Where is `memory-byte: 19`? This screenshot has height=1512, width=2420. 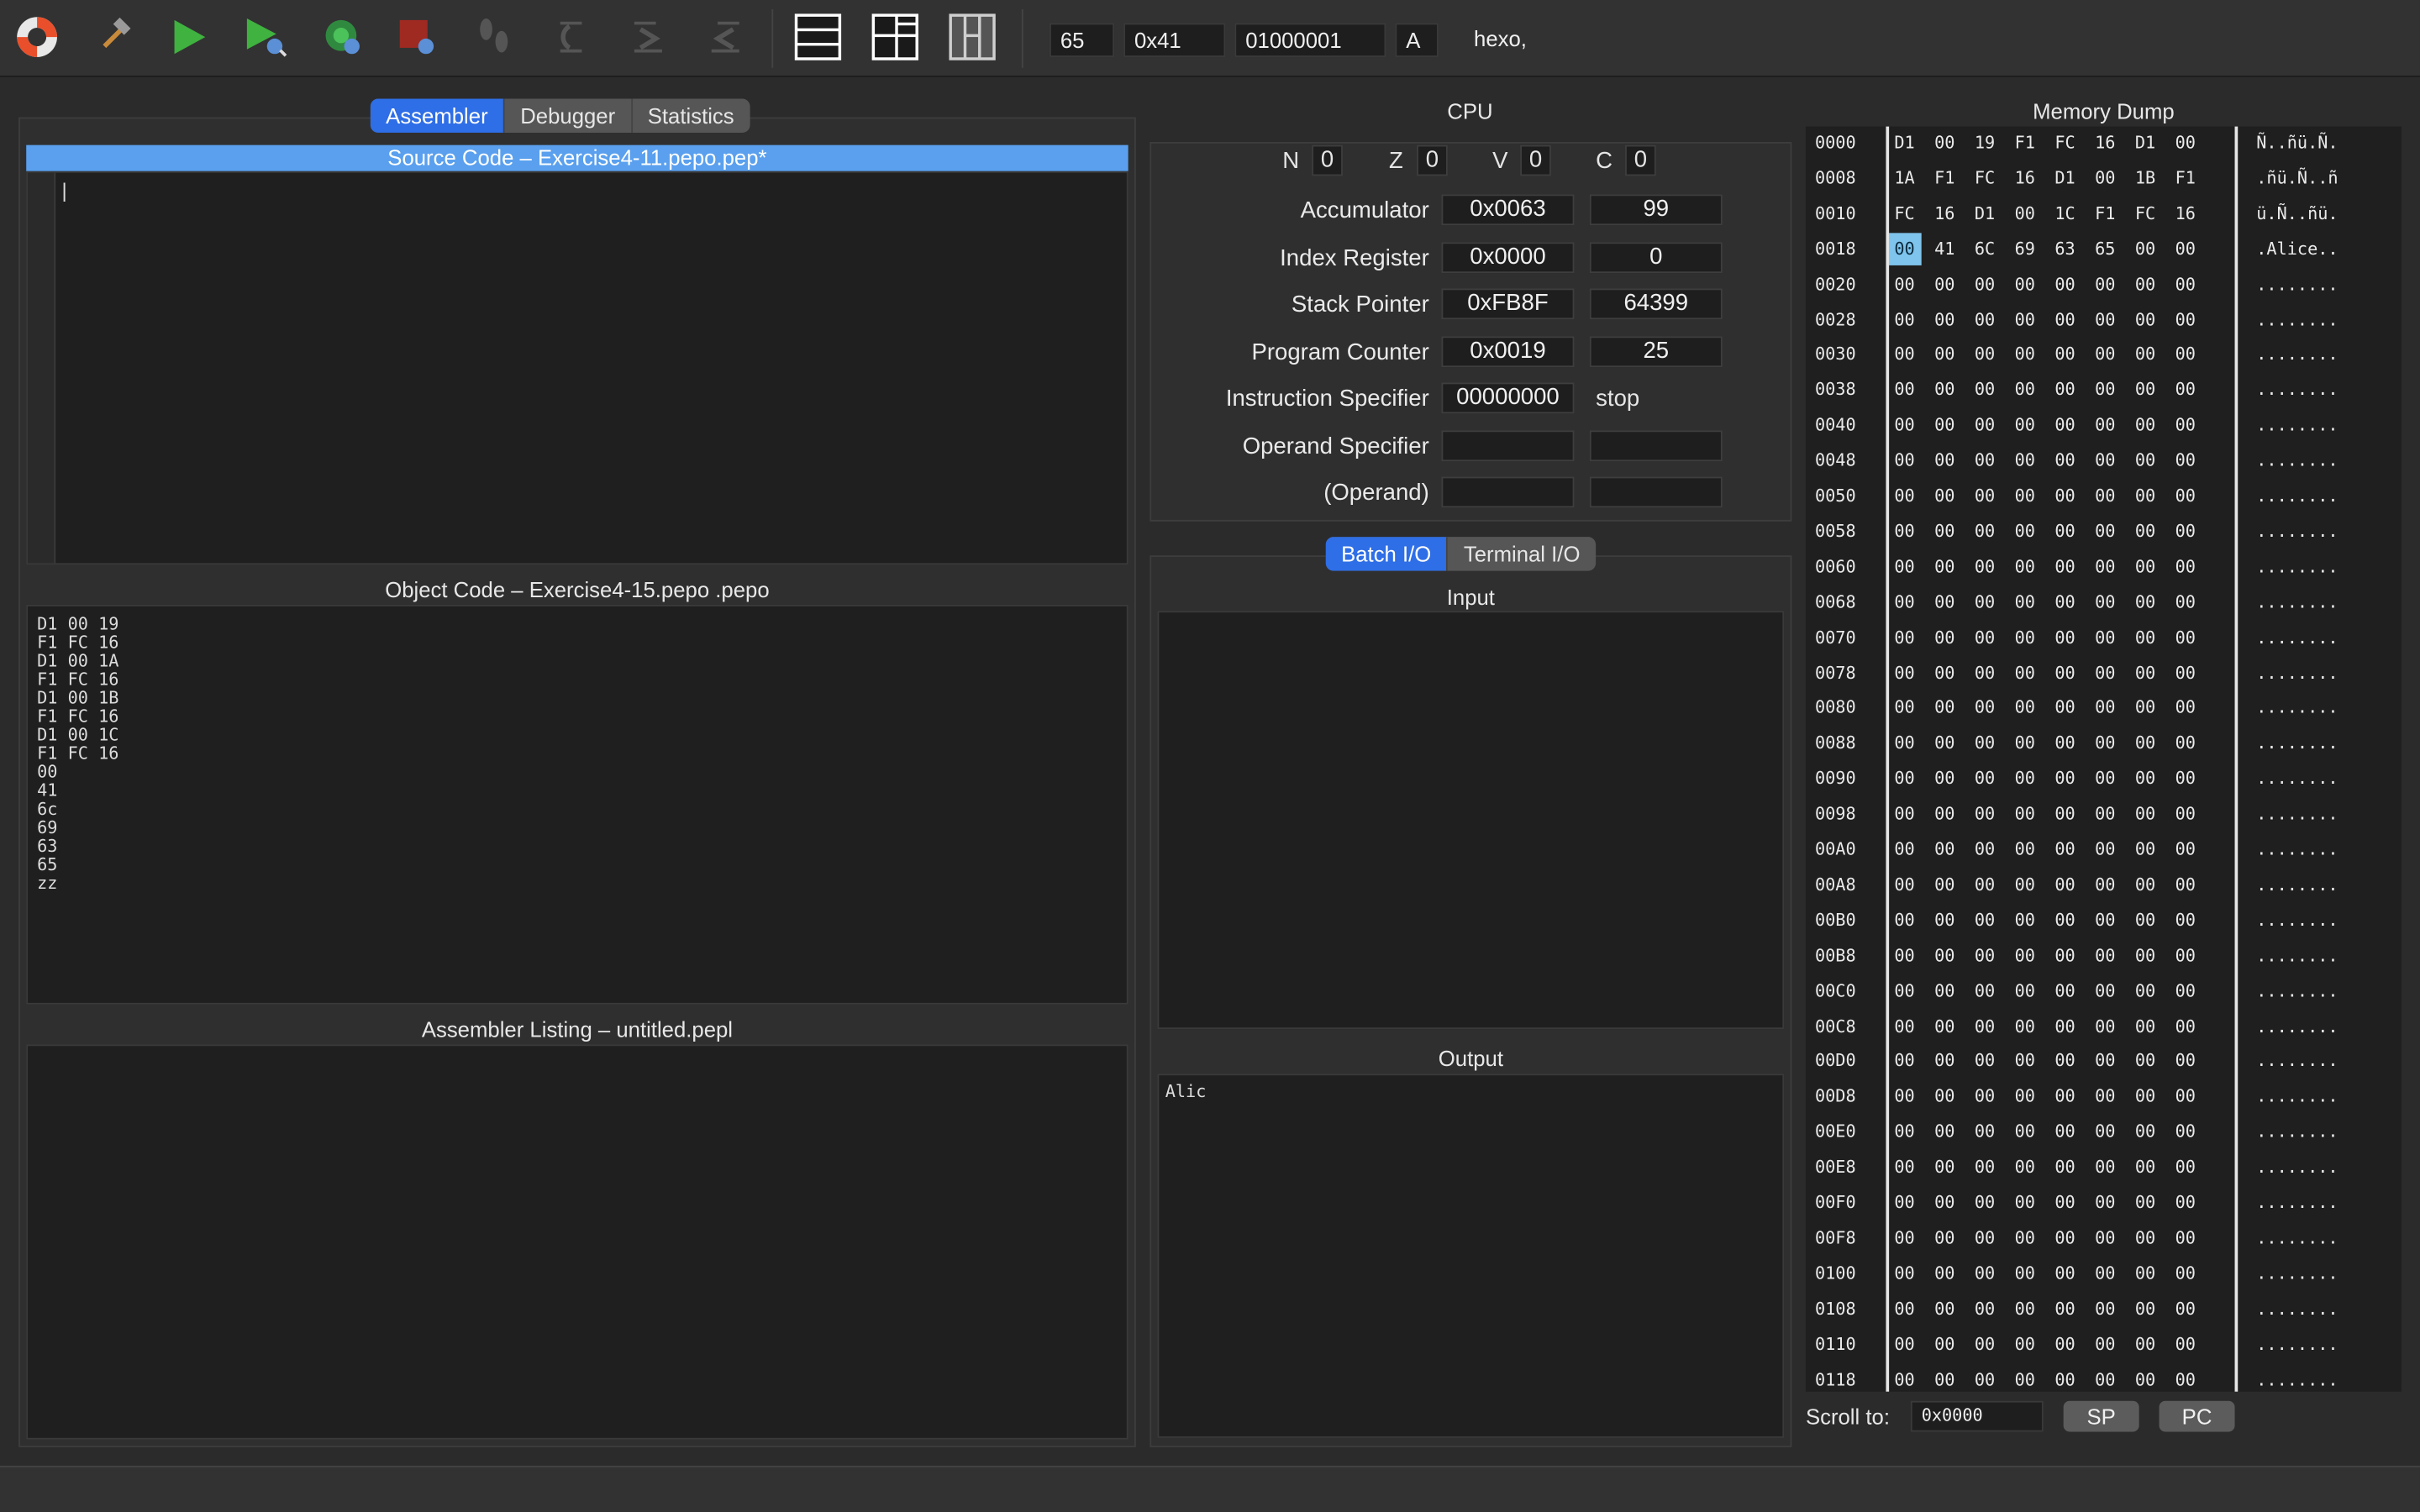 memory-byte: 19 is located at coordinates (1985, 143).